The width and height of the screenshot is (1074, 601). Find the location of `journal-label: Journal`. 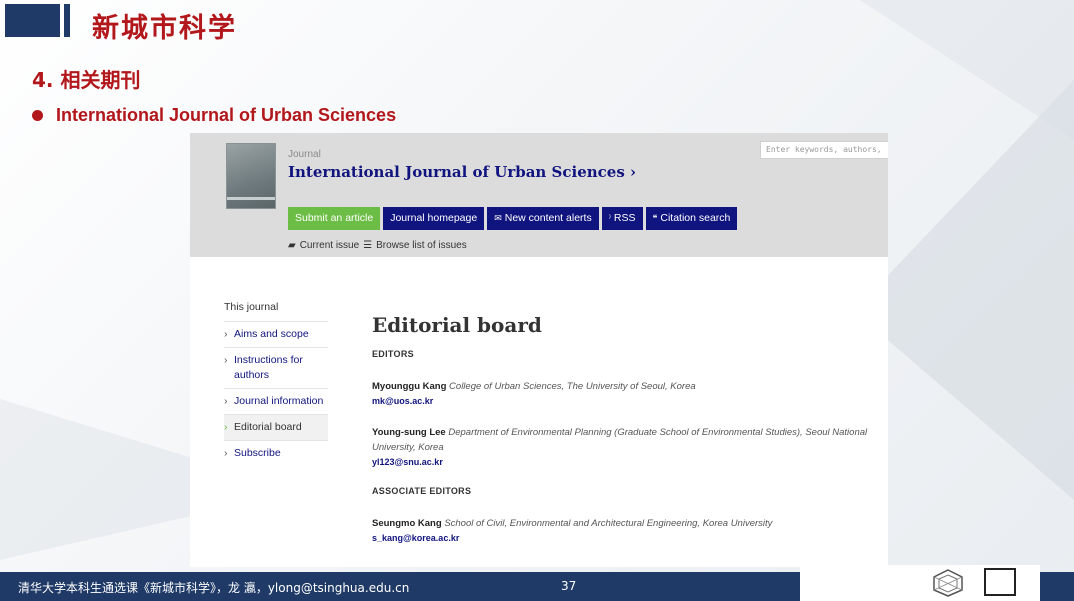

journal-label: Journal is located at coordinates (304, 154).